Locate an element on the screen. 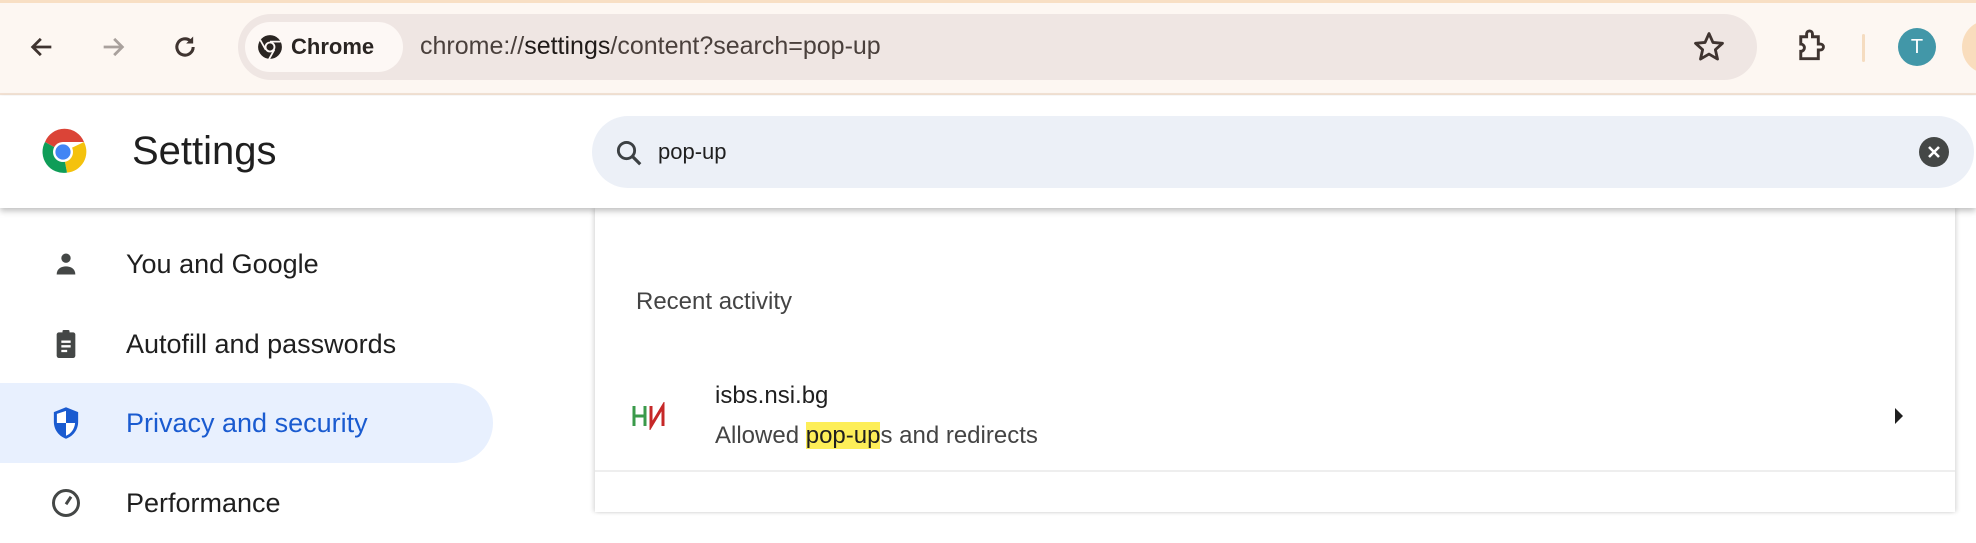 This screenshot has height=543, width=1976. bookmark-button is located at coordinates (1709, 49).